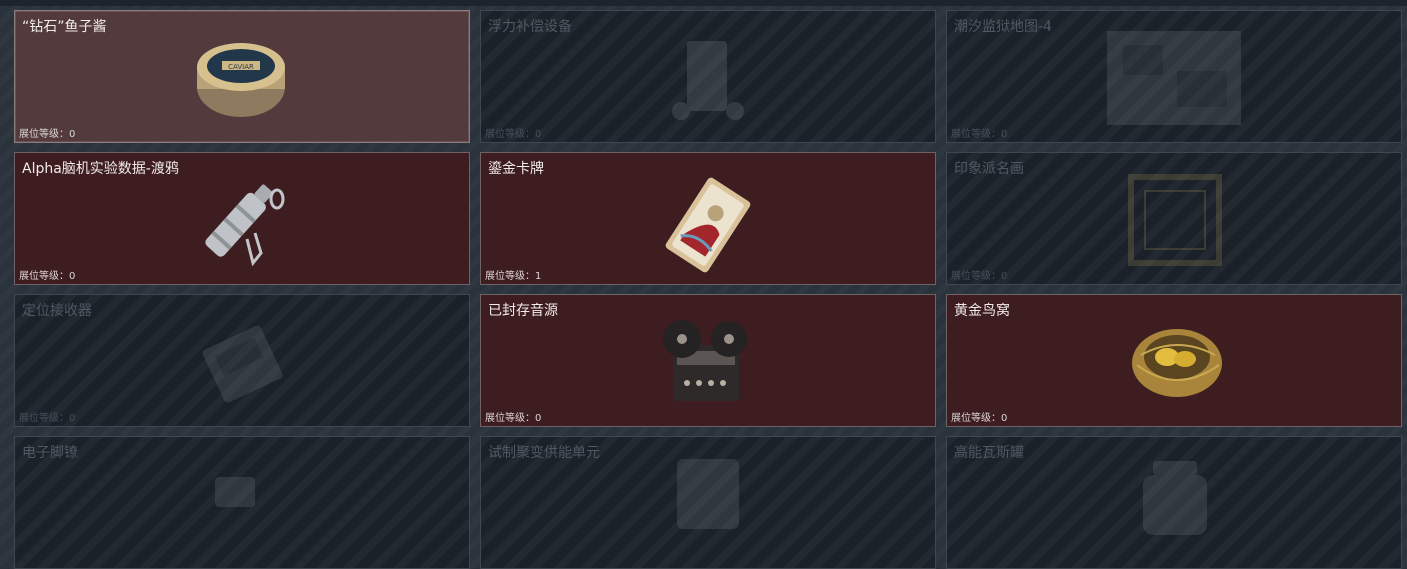  I want to click on collection-slot-receiver: 定位接收器 展位等级：0, so click(242, 360).